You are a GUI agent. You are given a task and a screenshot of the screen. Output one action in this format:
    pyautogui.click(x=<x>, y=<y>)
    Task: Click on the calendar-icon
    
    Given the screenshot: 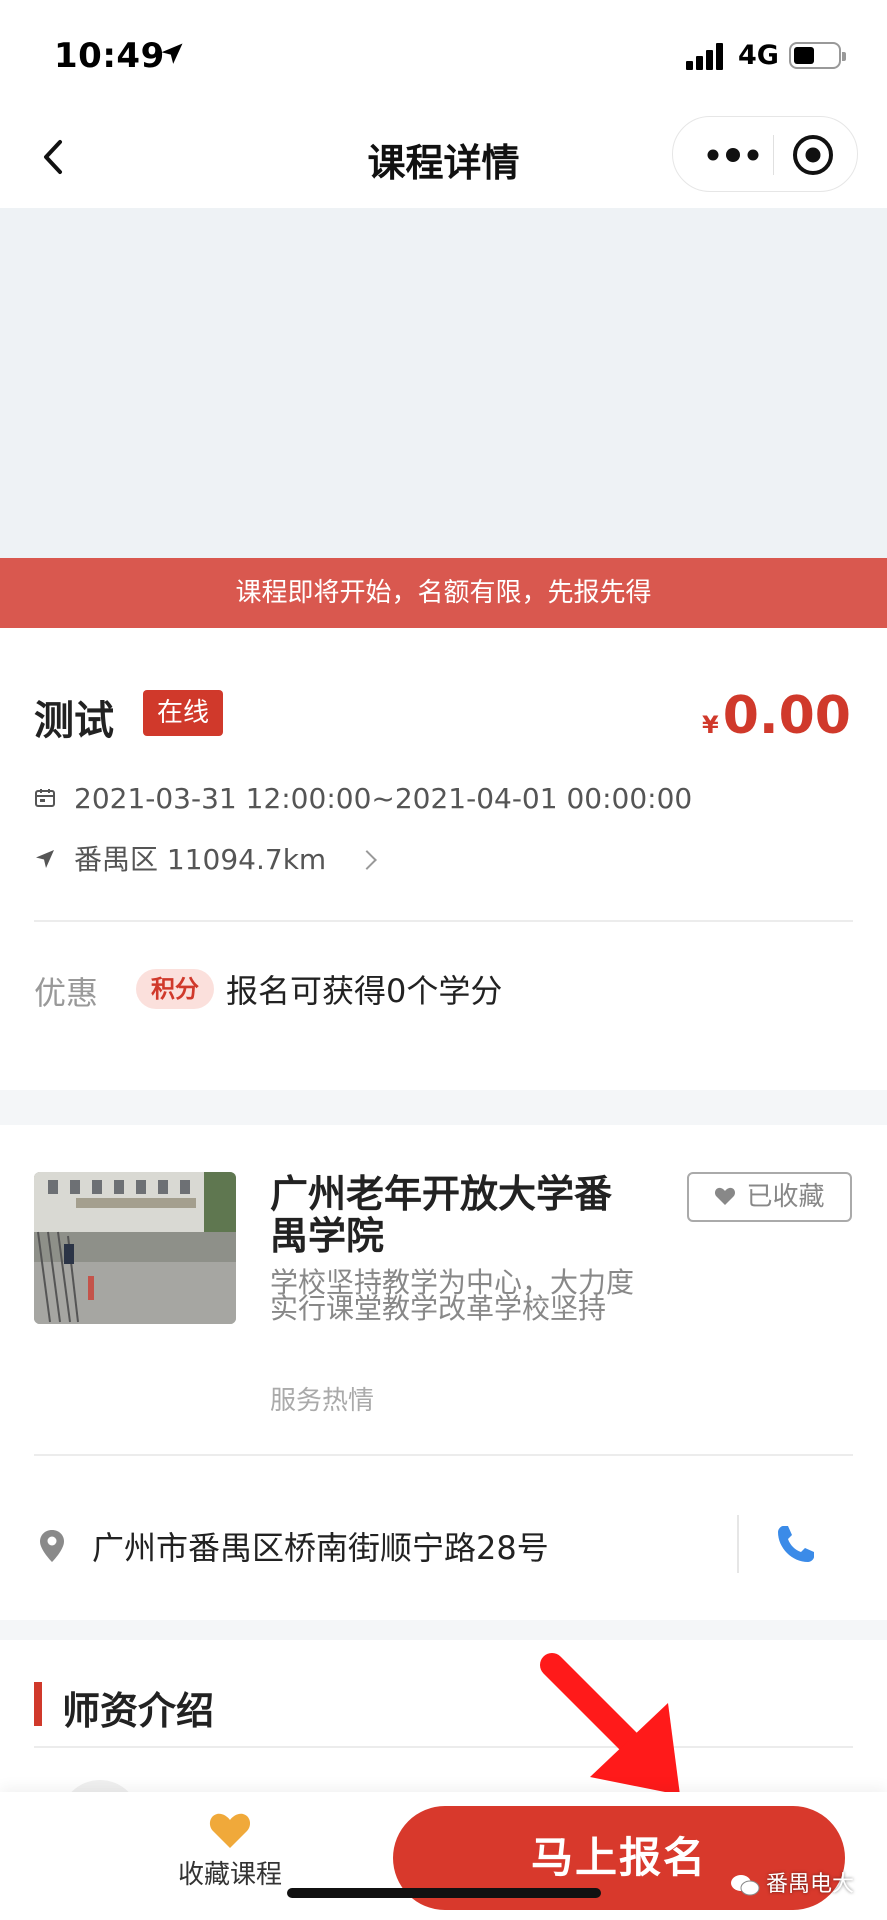 What is the action you would take?
    pyautogui.click(x=45, y=798)
    